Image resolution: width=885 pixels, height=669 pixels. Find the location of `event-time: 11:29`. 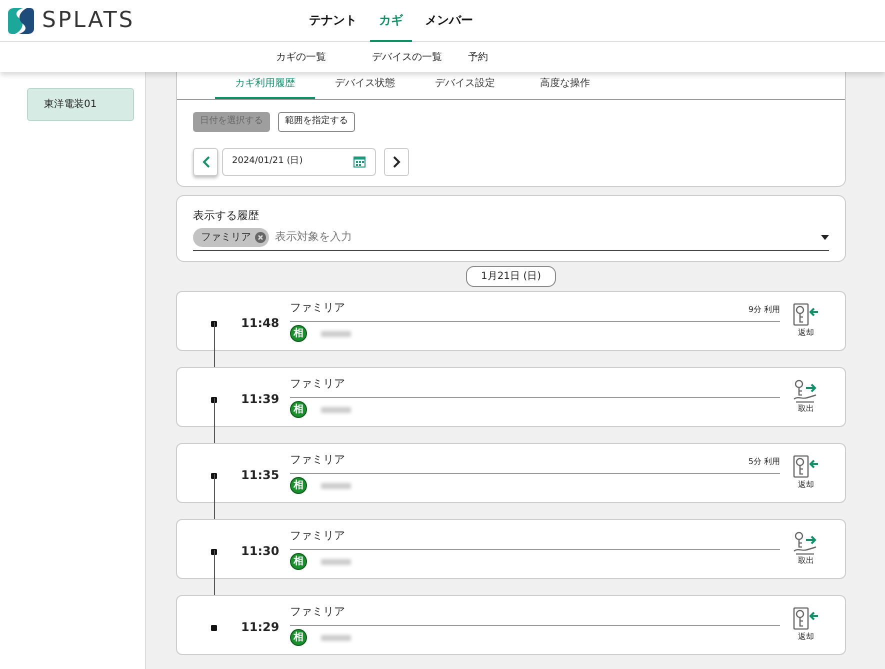

event-time: 11:29 is located at coordinates (259, 627).